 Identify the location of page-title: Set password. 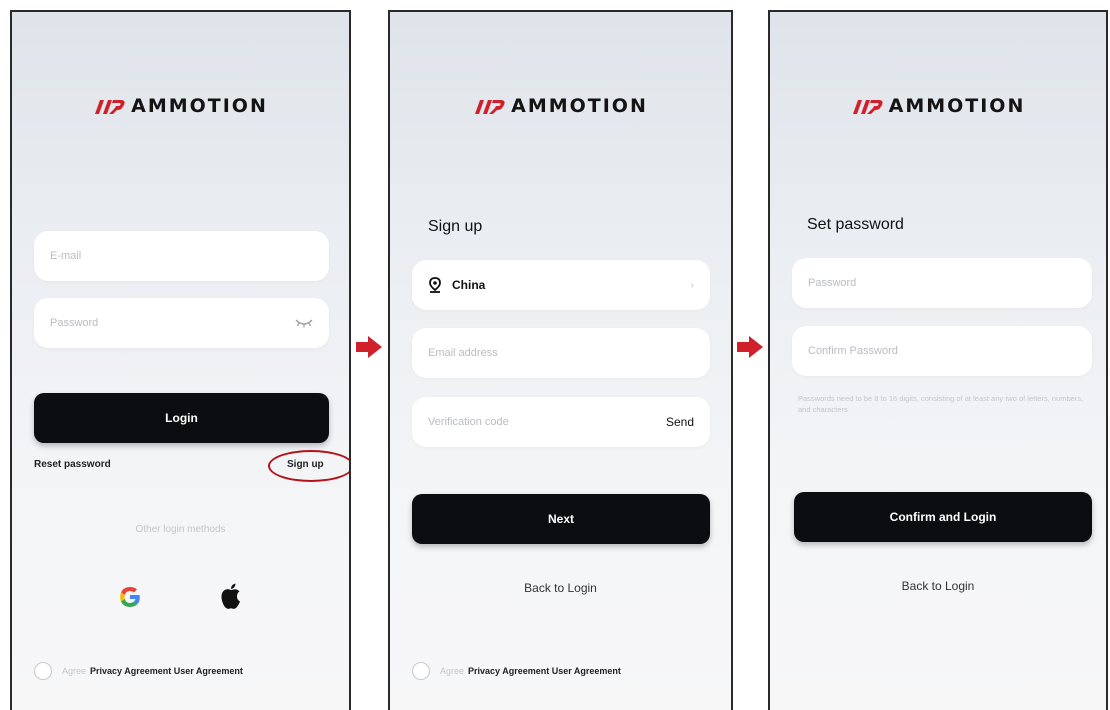
(855, 224).